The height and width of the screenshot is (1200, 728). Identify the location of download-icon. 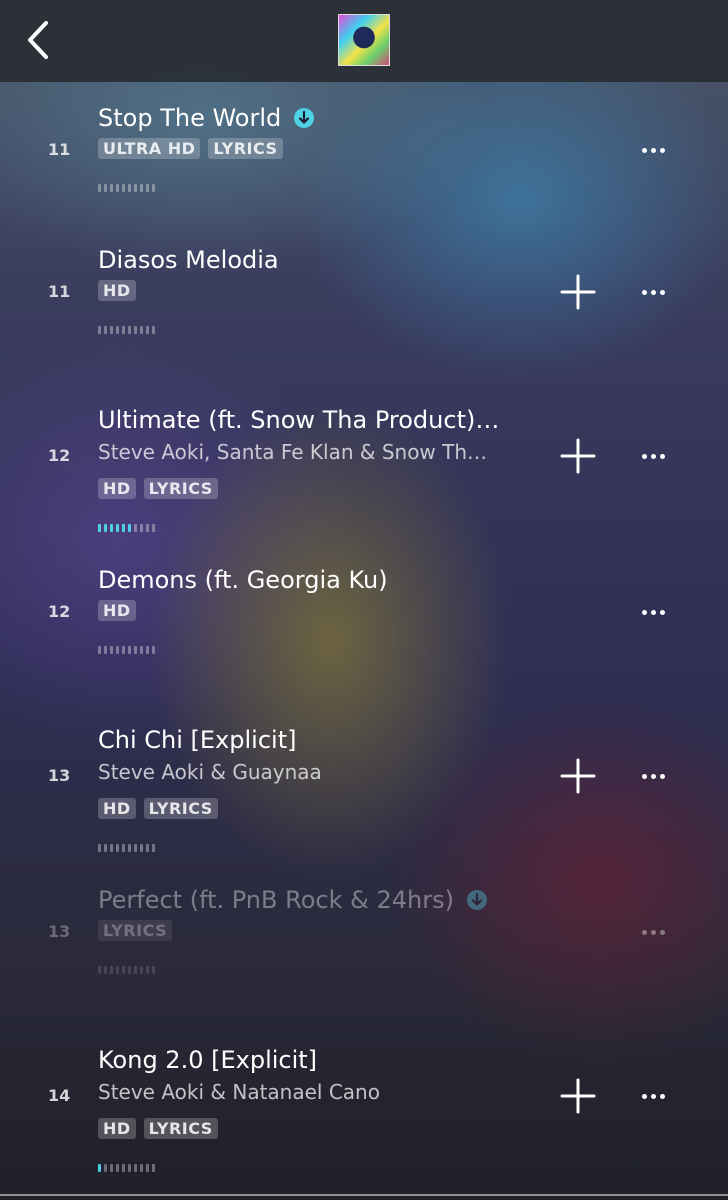
(304, 118).